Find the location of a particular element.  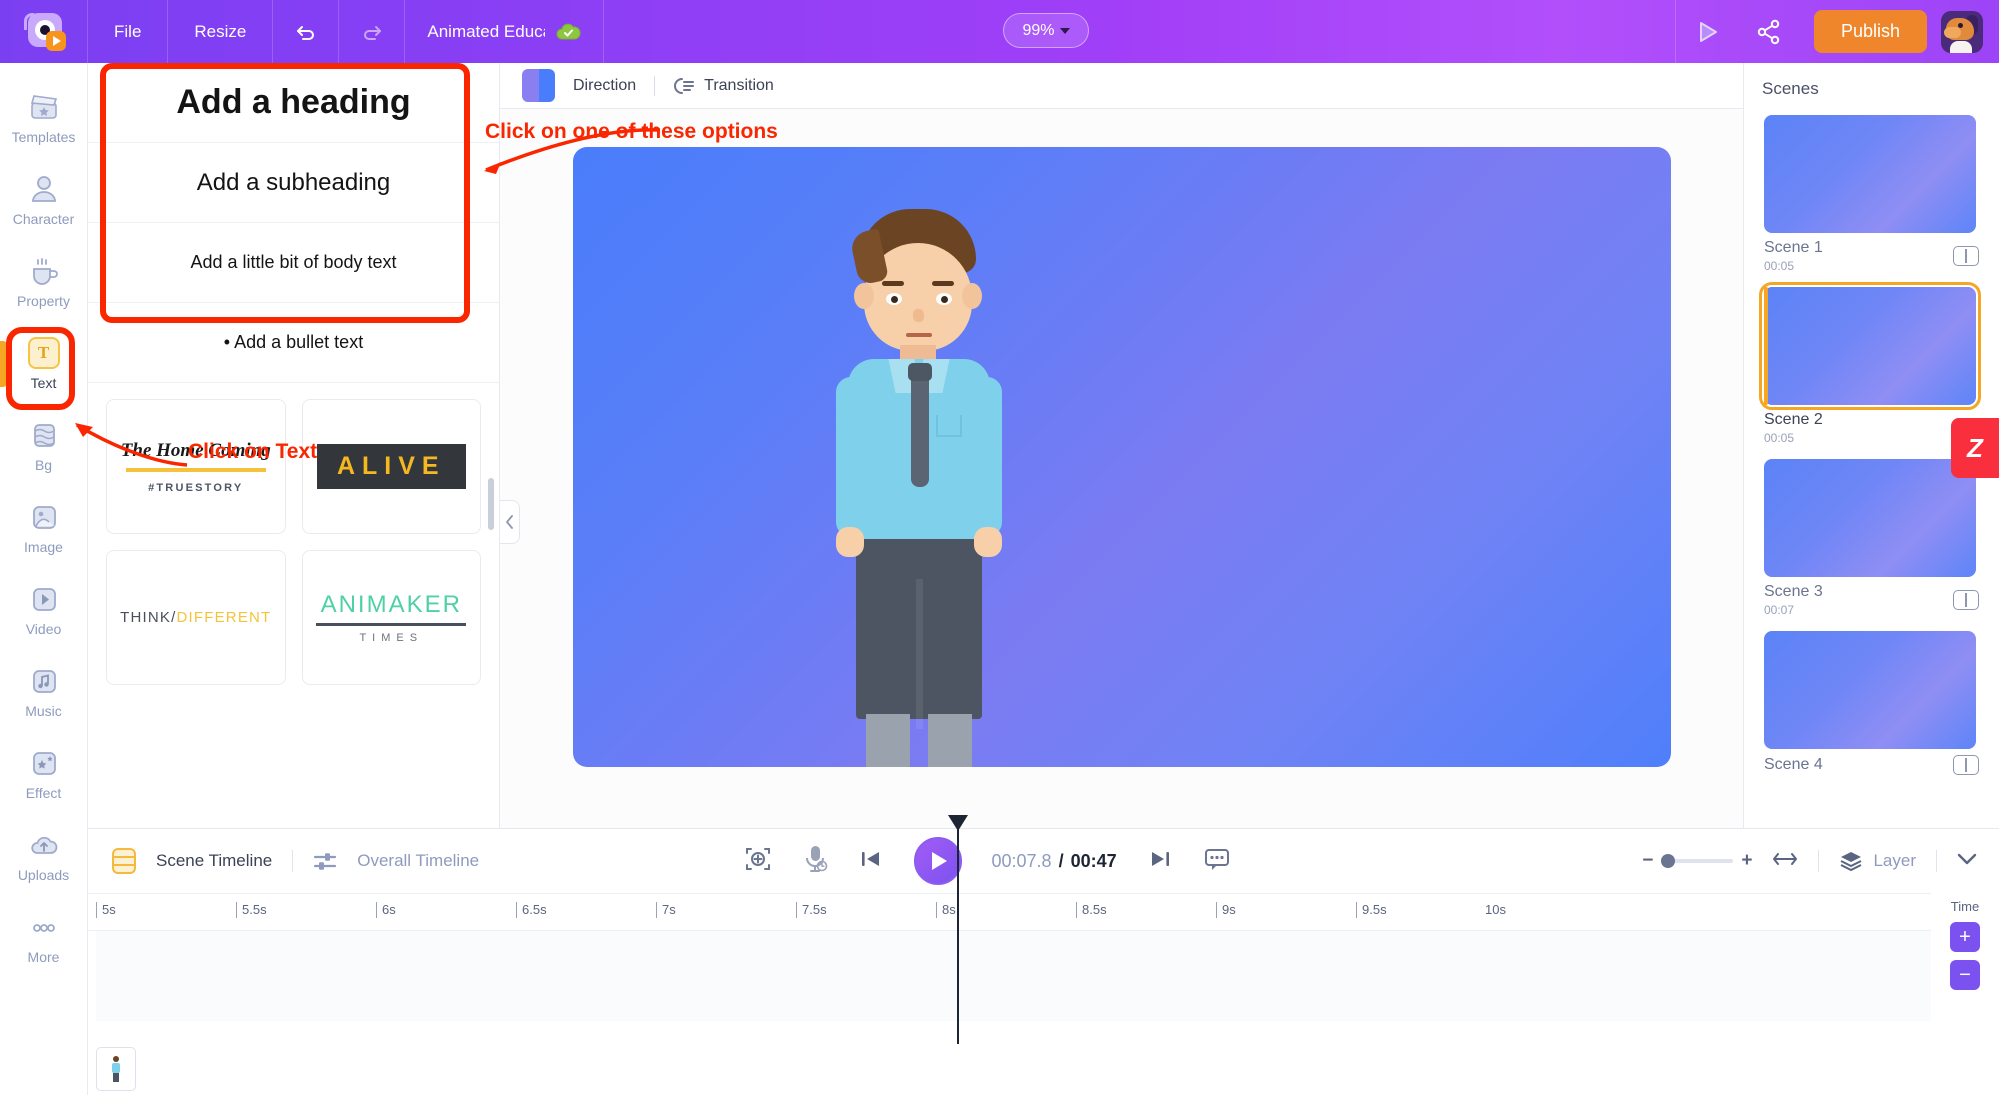

skip-previous-icon is located at coordinates (870, 858).